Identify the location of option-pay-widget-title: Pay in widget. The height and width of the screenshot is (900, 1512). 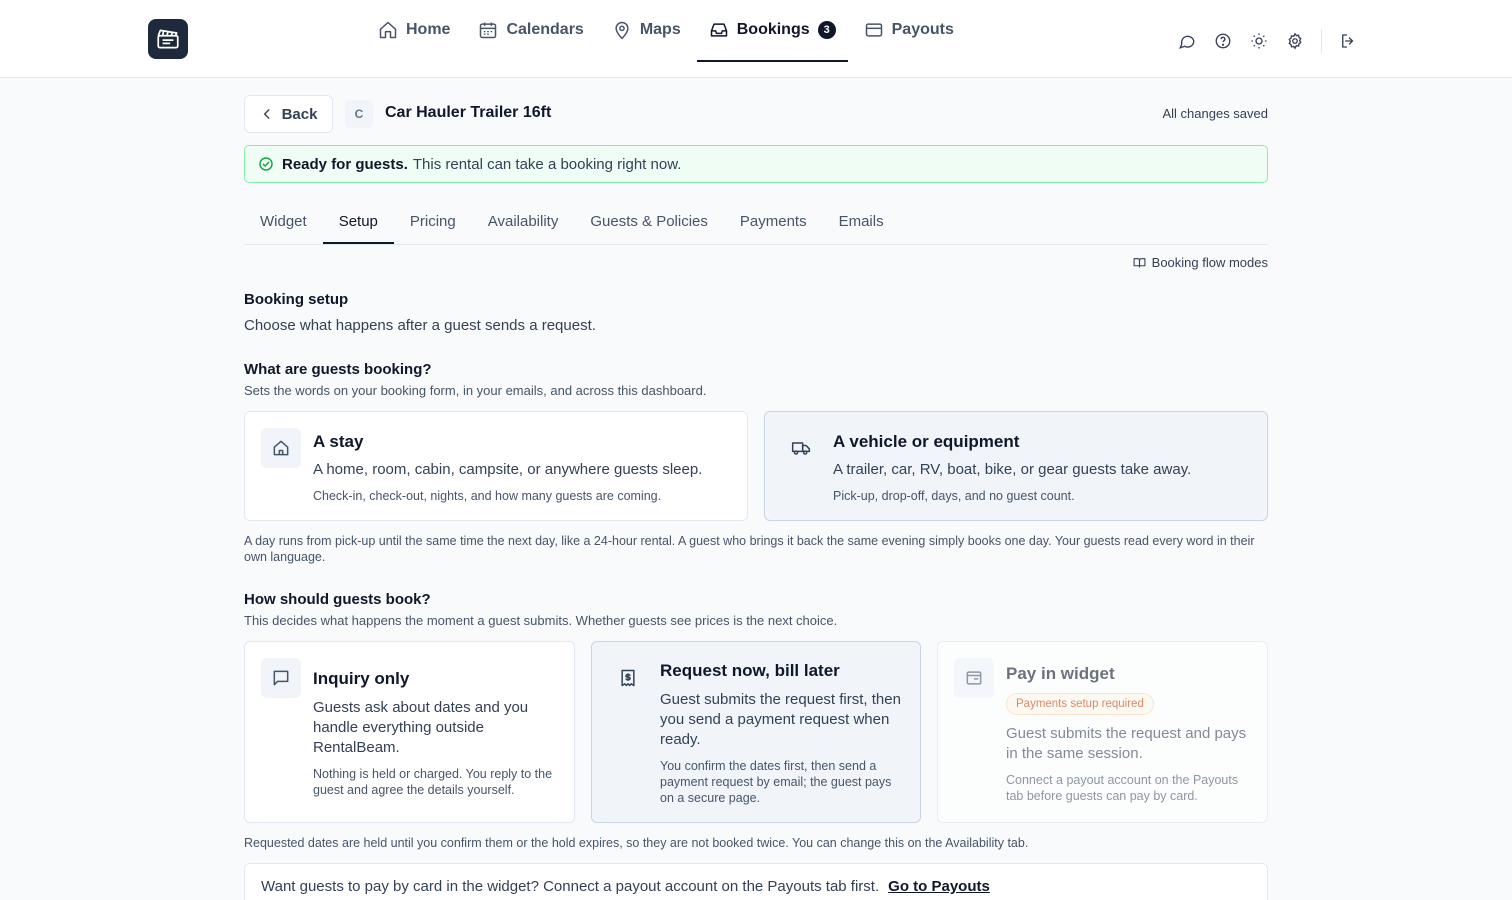
(1060, 673).